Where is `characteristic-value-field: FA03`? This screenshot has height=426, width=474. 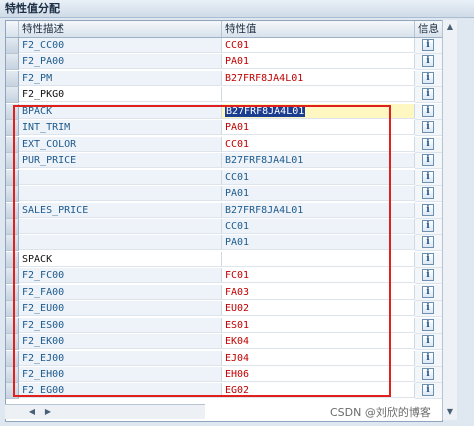
characteristic-value-field: FA03 is located at coordinates (318, 292).